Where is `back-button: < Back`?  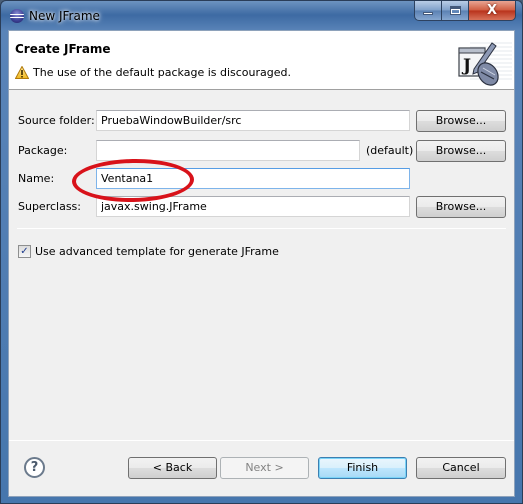 back-button: < Back is located at coordinates (172, 468).